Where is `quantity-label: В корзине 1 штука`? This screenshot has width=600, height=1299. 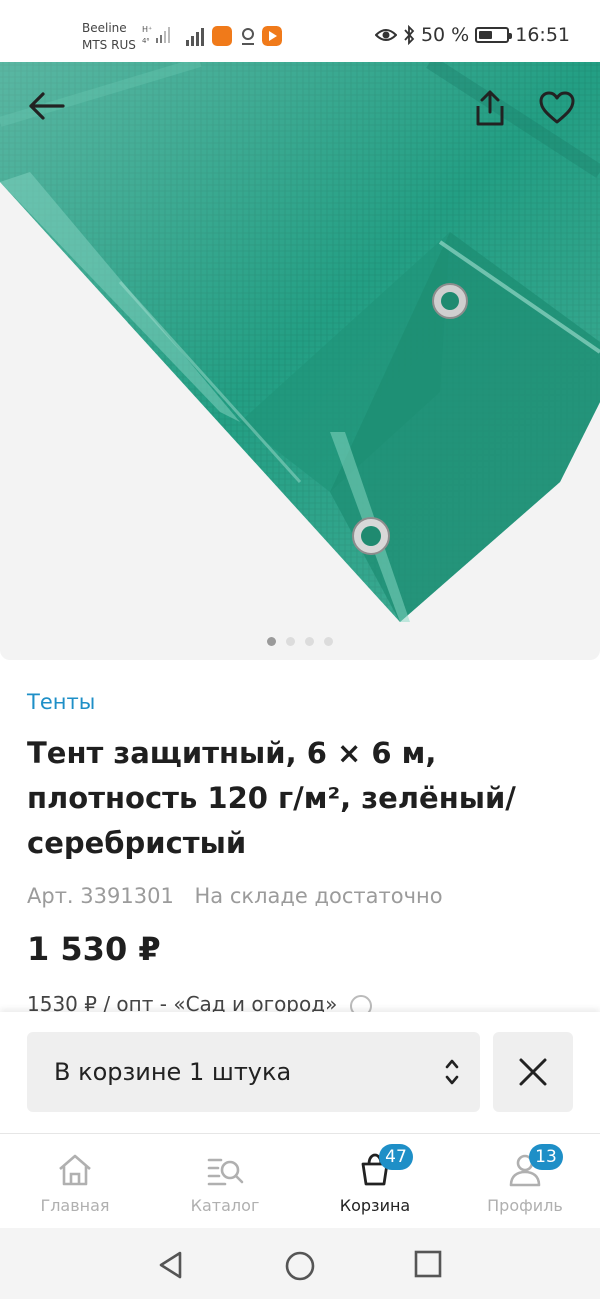
quantity-label: В корзине 1 штука is located at coordinates (173, 1072).